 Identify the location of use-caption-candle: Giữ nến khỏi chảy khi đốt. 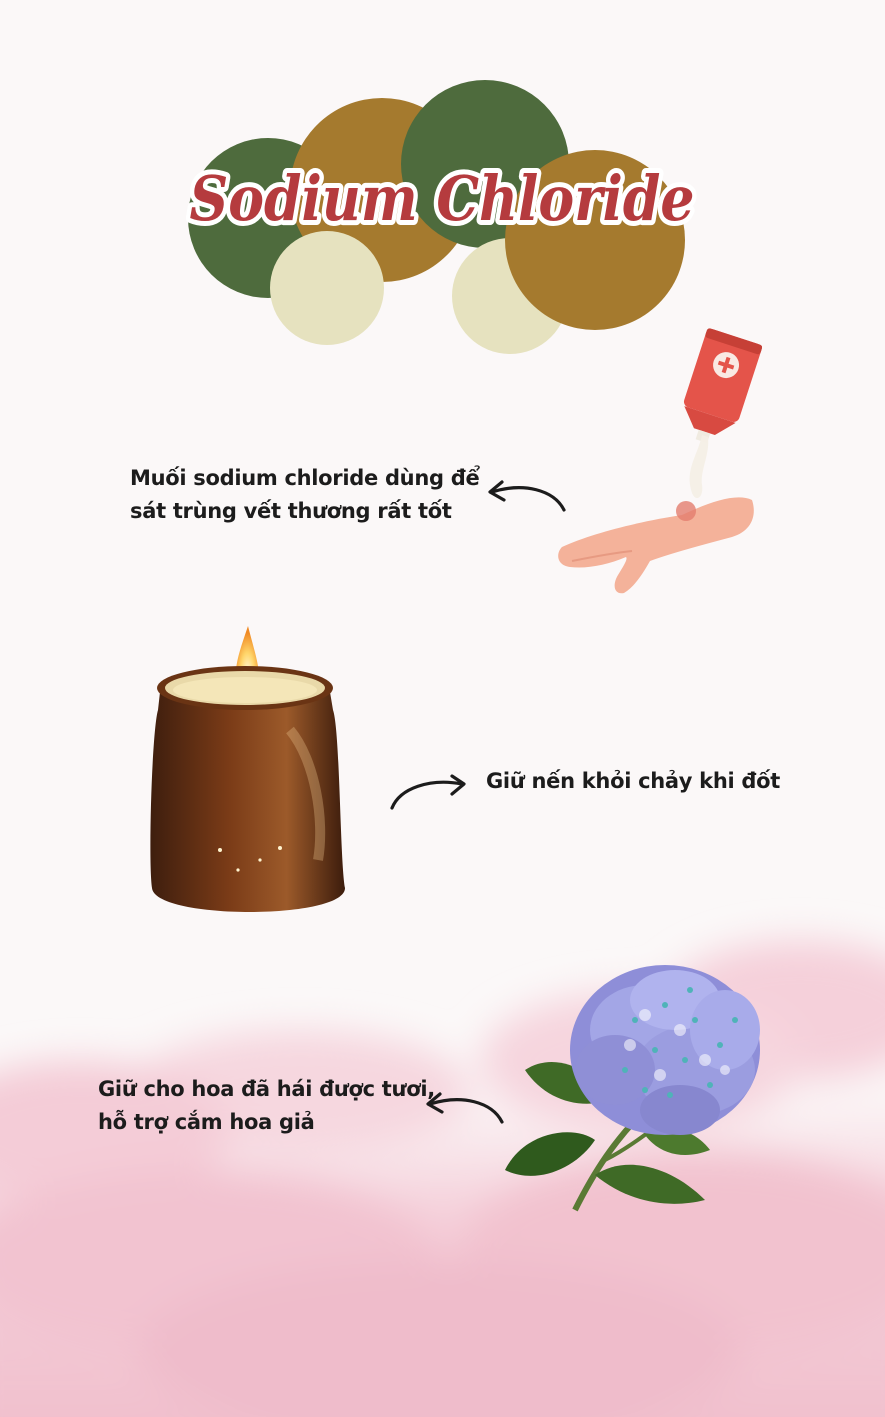
(633, 781).